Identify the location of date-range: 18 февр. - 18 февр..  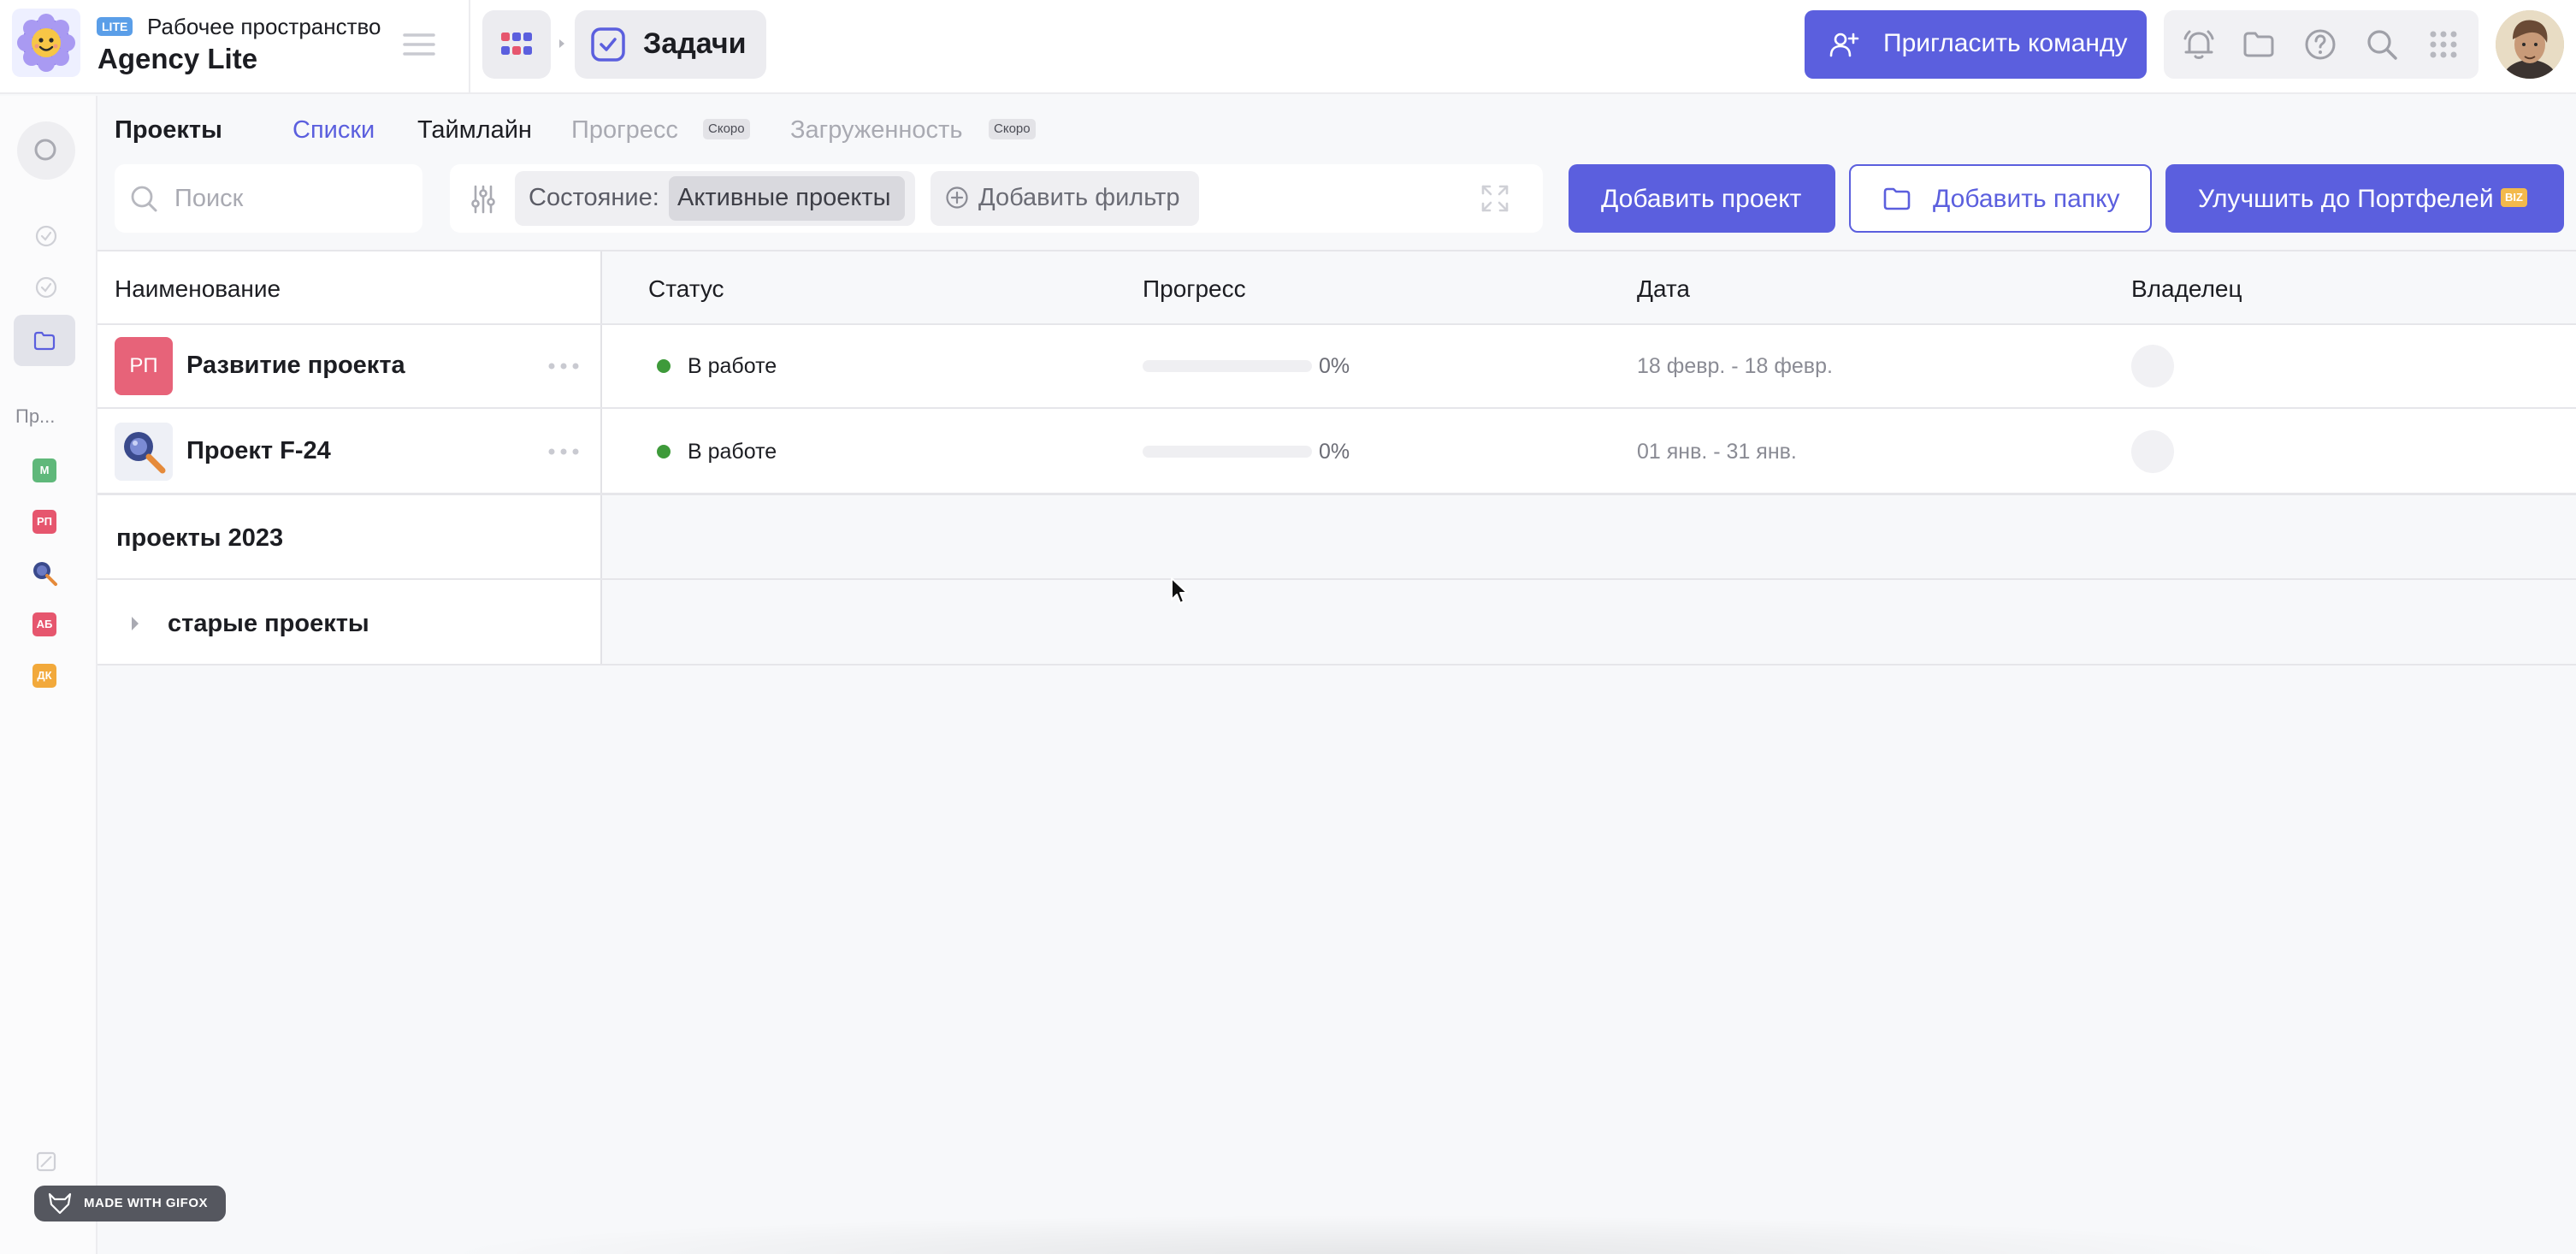
(1735, 366).